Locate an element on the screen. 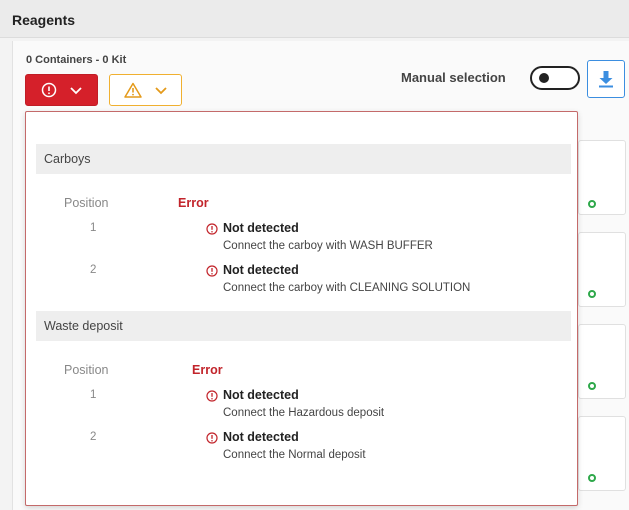 The width and height of the screenshot is (629, 510). manual-selection-label: Manual selection is located at coordinates (453, 77).